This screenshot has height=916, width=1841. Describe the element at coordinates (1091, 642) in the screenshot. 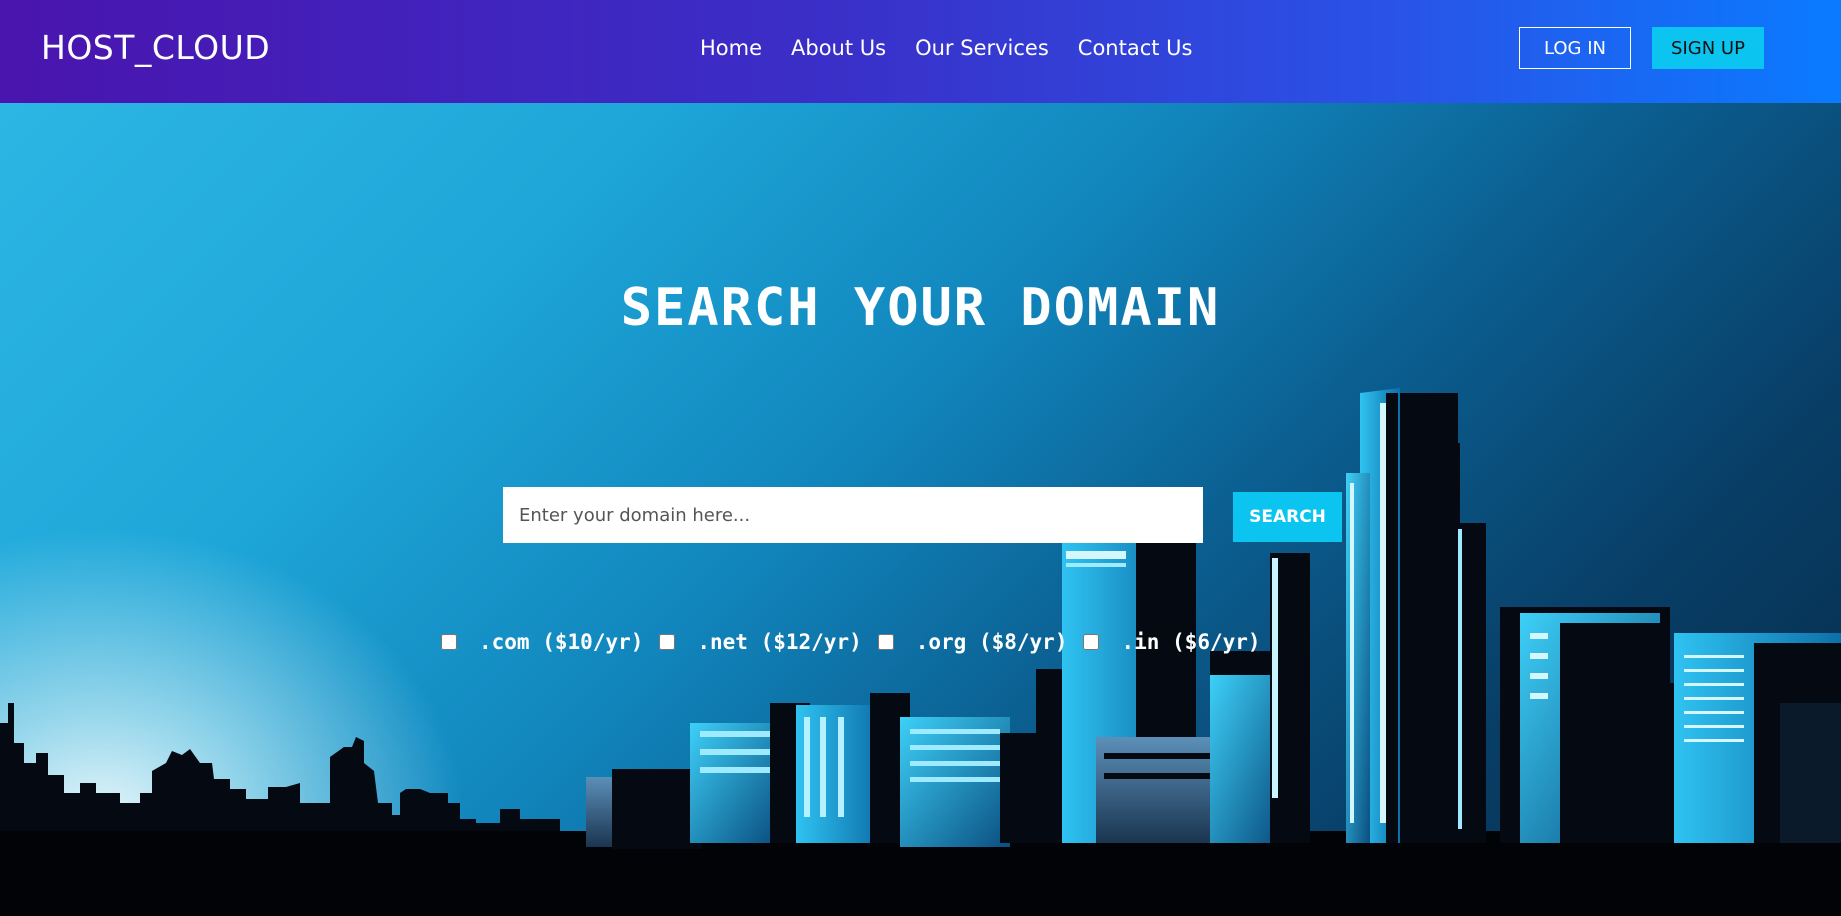

I see `tld-checkbox-in` at that location.